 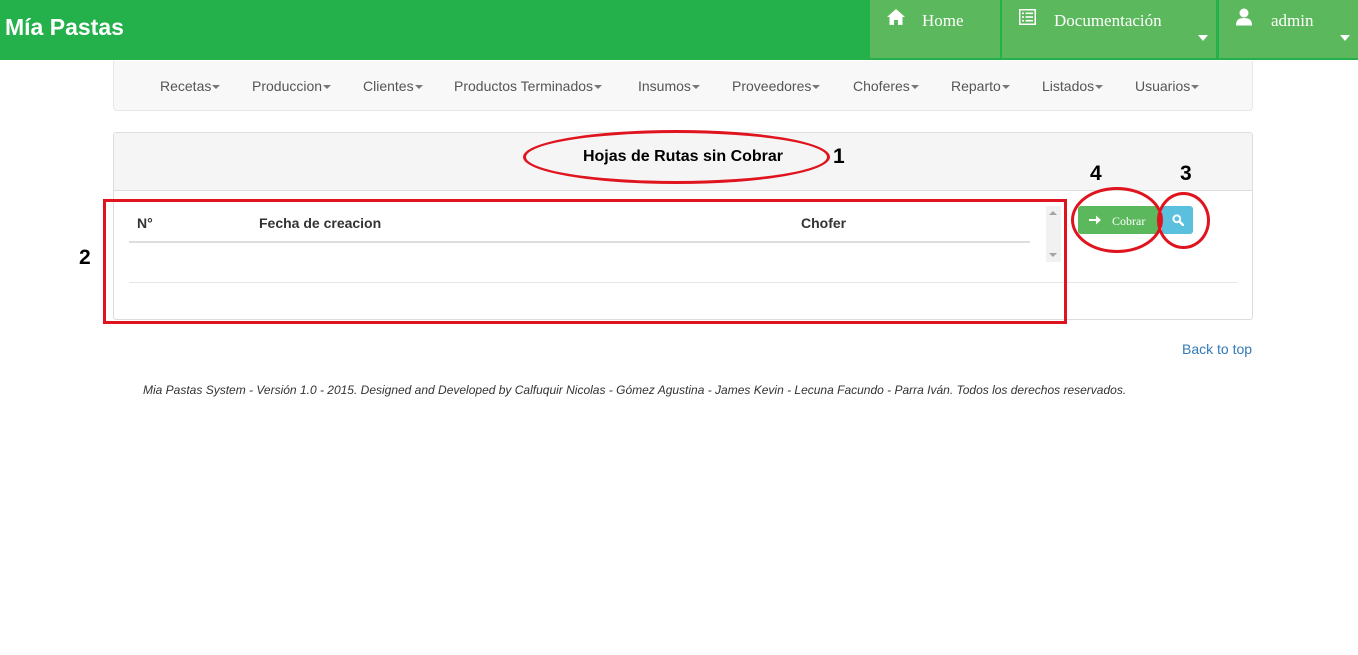 What do you see at coordinates (886, 86) in the screenshot?
I see `menu-choferes: Choferes` at bounding box center [886, 86].